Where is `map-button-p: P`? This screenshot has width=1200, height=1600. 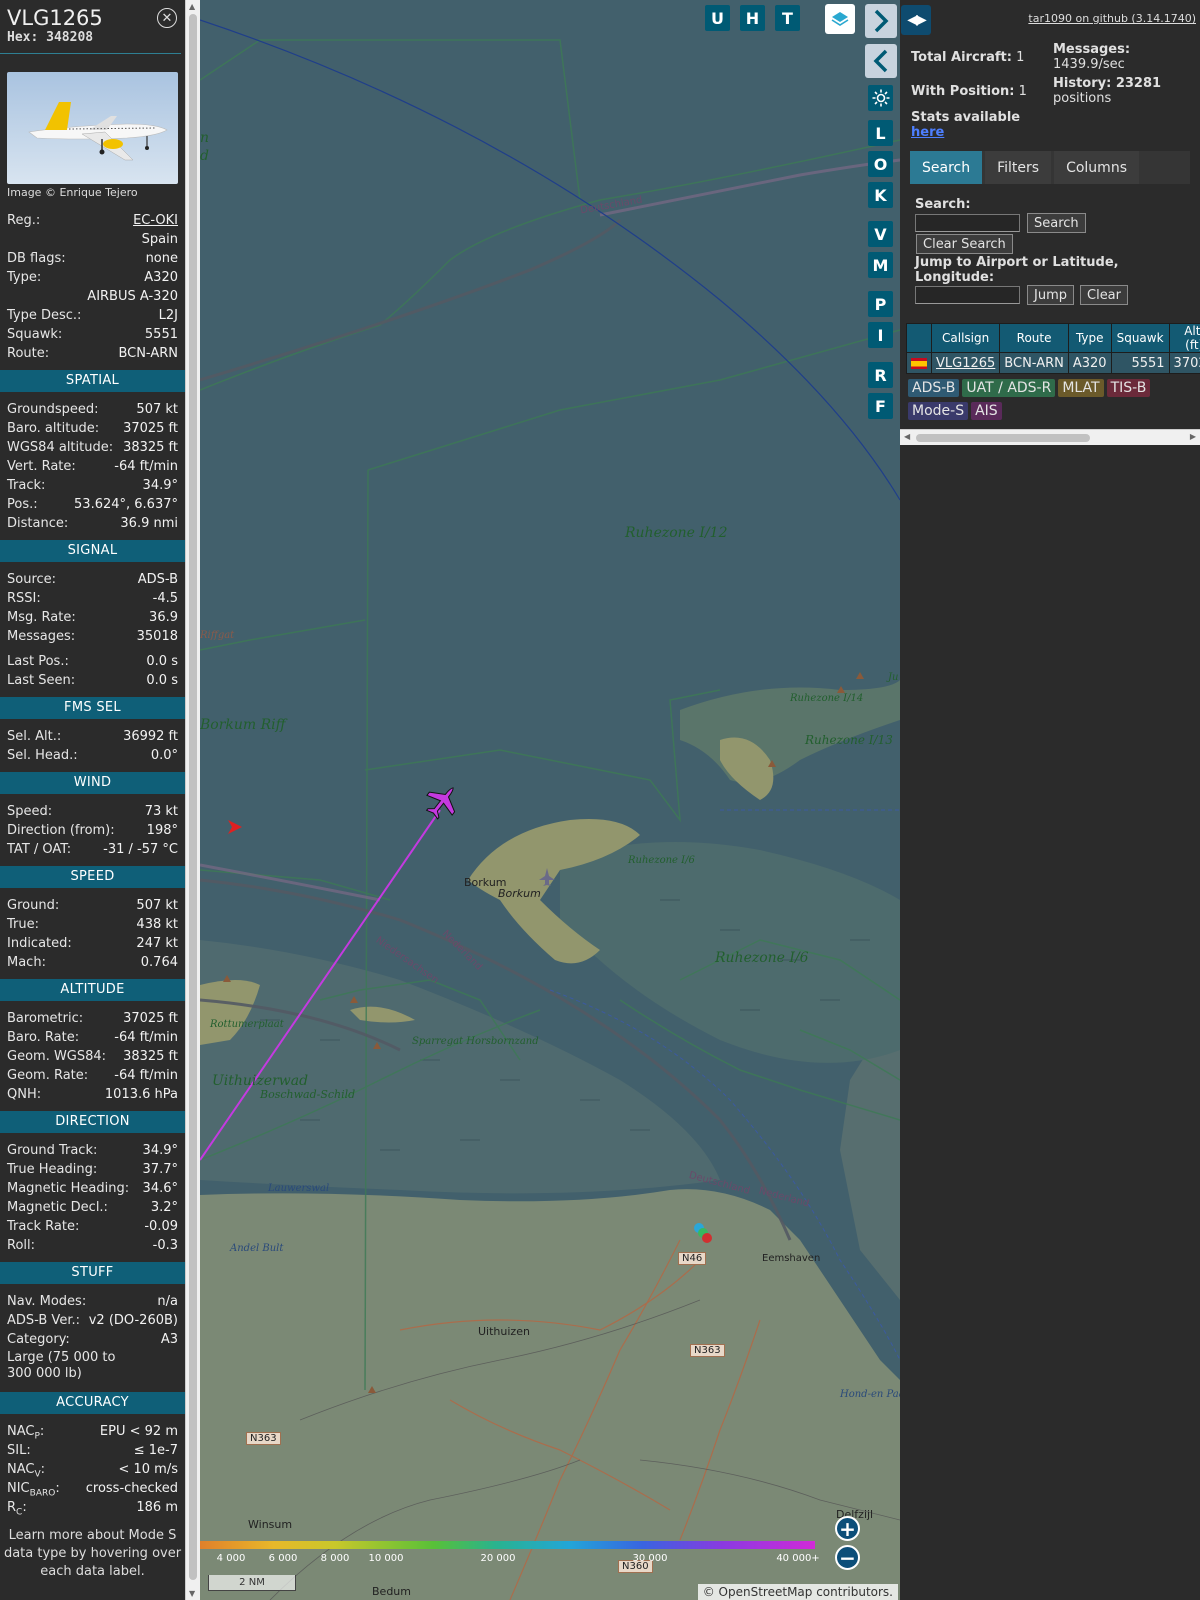 map-button-p: P is located at coordinates (880, 304).